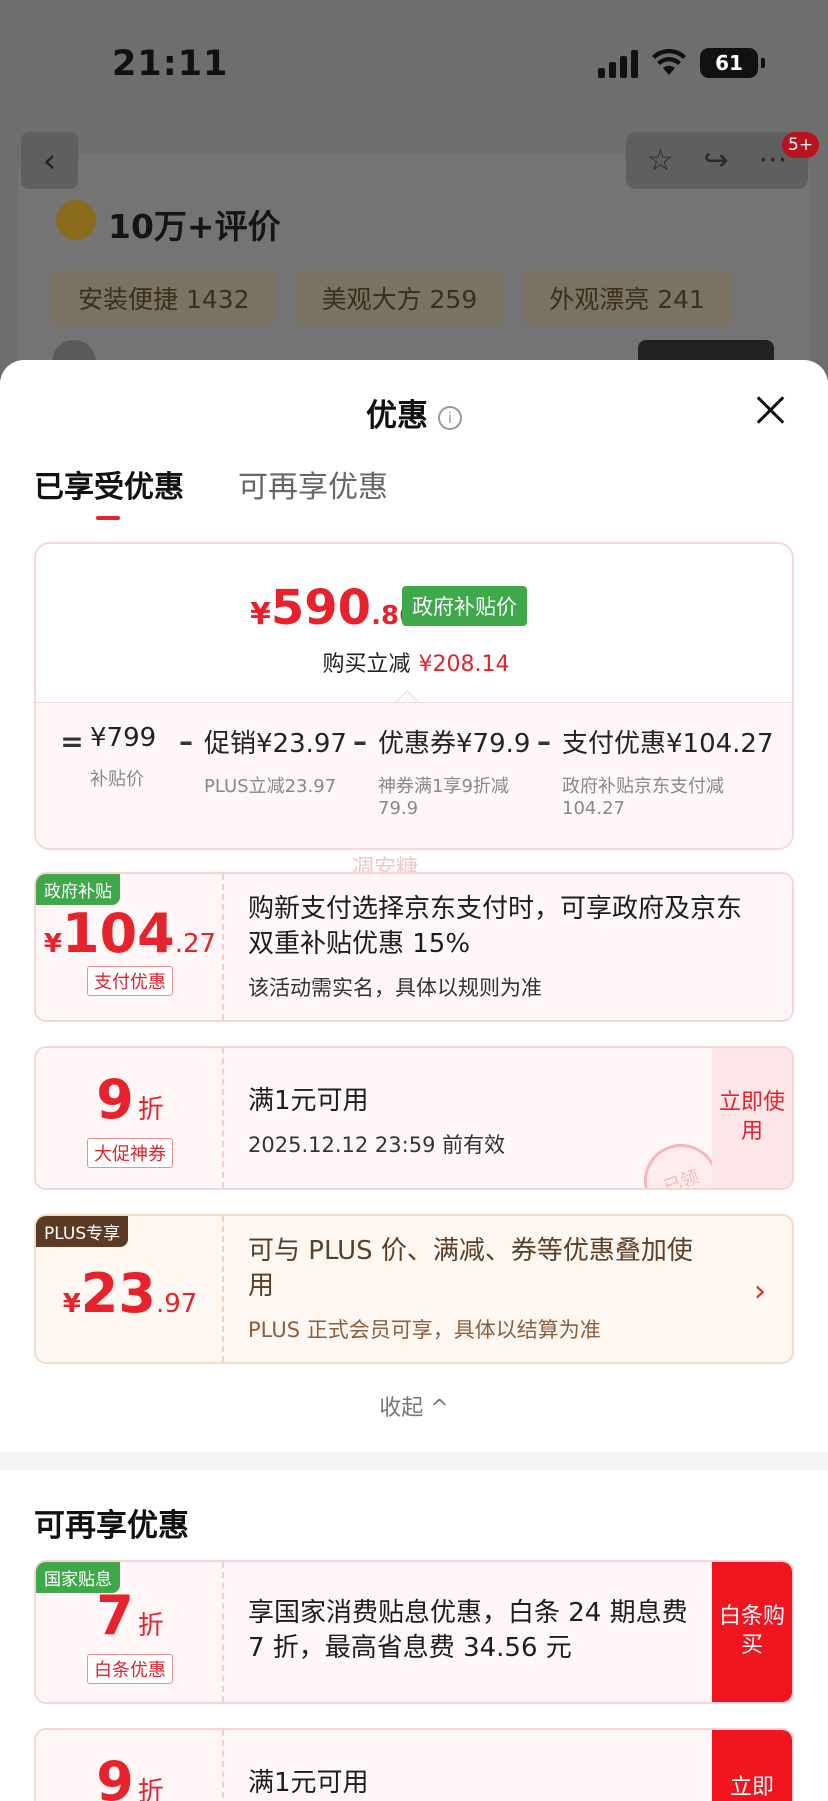  Describe the element at coordinates (397, 416) in the screenshot. I see `sheet-title: 优惠` at that location.